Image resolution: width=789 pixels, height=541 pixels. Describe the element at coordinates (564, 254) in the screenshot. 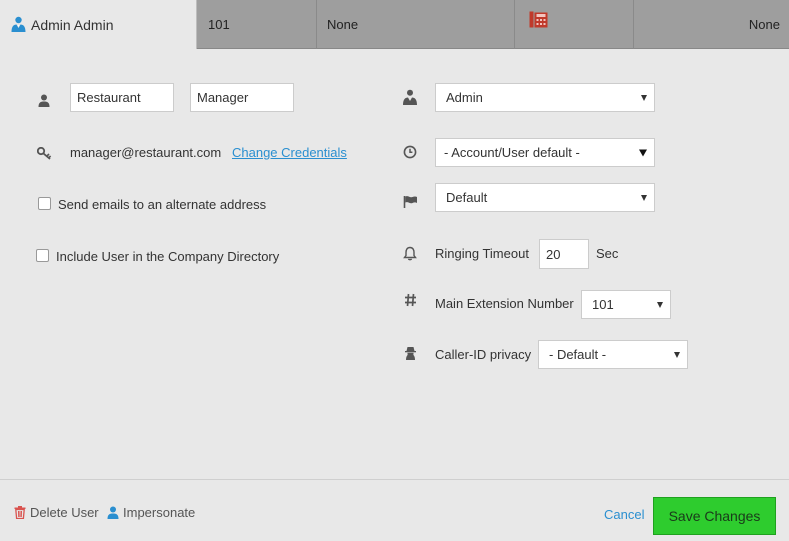

I see `ringing-timeout-input` at that location.